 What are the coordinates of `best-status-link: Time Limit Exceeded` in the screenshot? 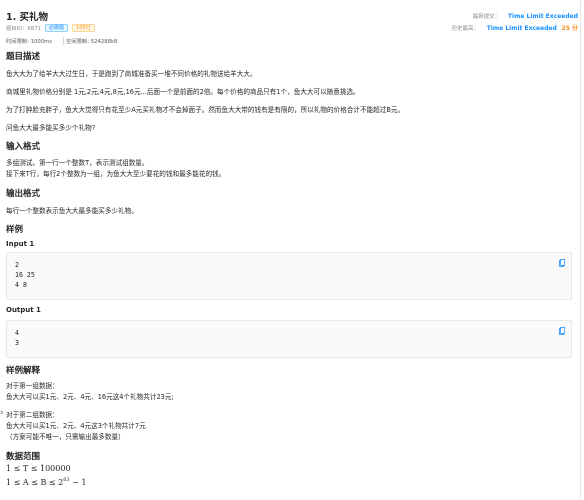 It's located at (522, 28).